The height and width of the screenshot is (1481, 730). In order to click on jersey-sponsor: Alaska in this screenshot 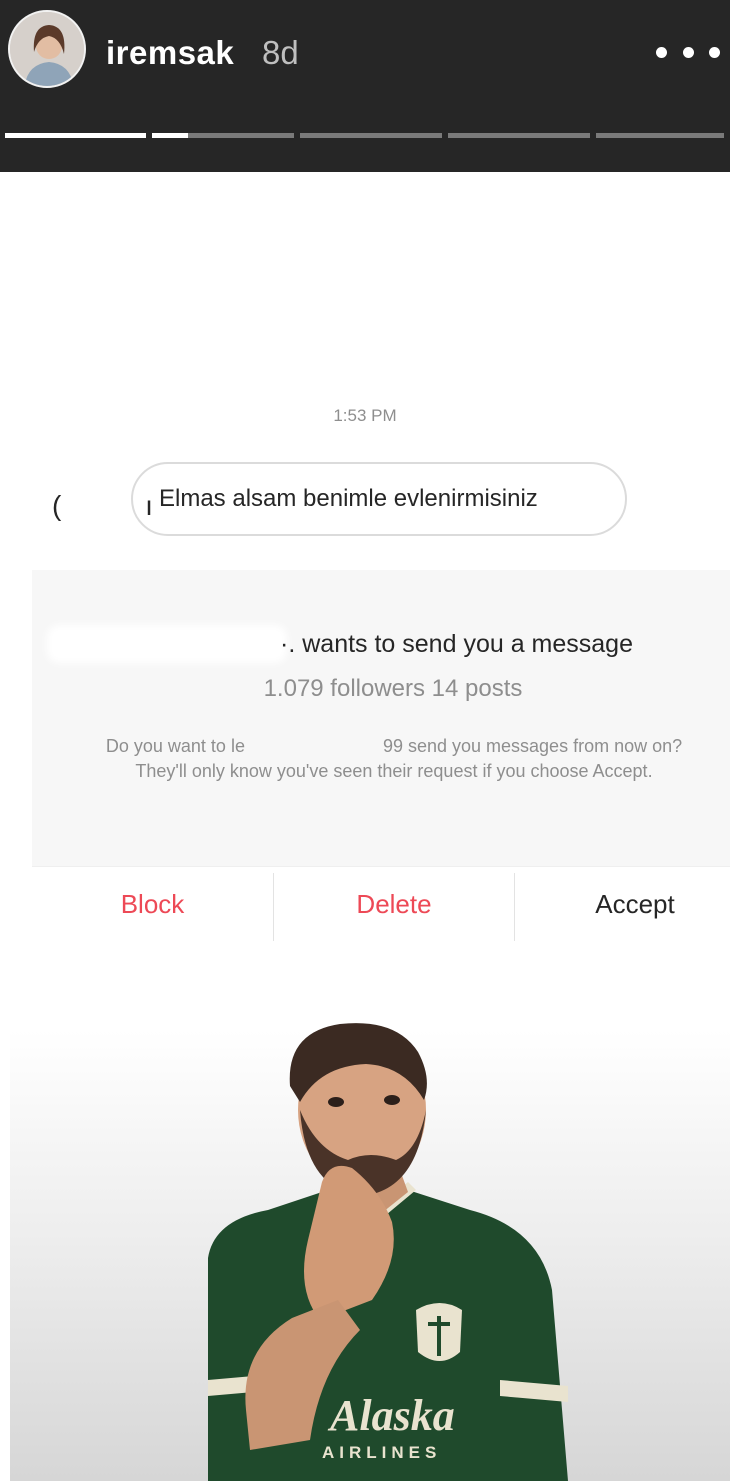, I will do `click(391, 1415)`.